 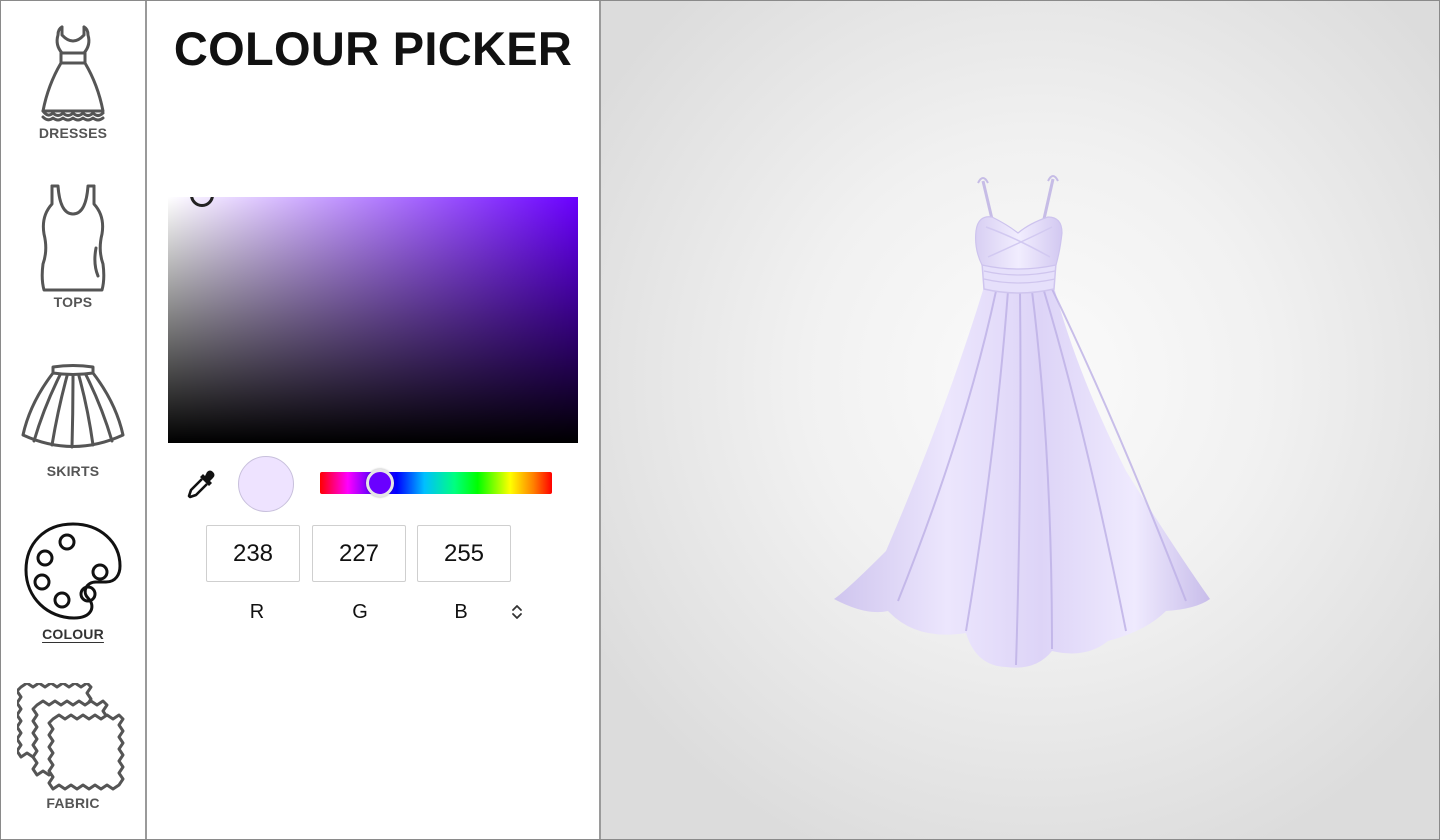 I want to click on page-title: COLOUR PICKER, so click(x=373, y=48).